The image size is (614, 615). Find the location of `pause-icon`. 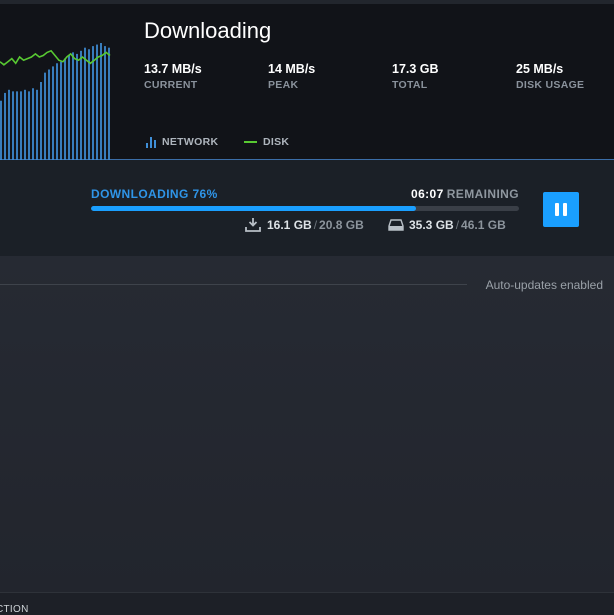

pause-icon is located at coordinates (557, 209).